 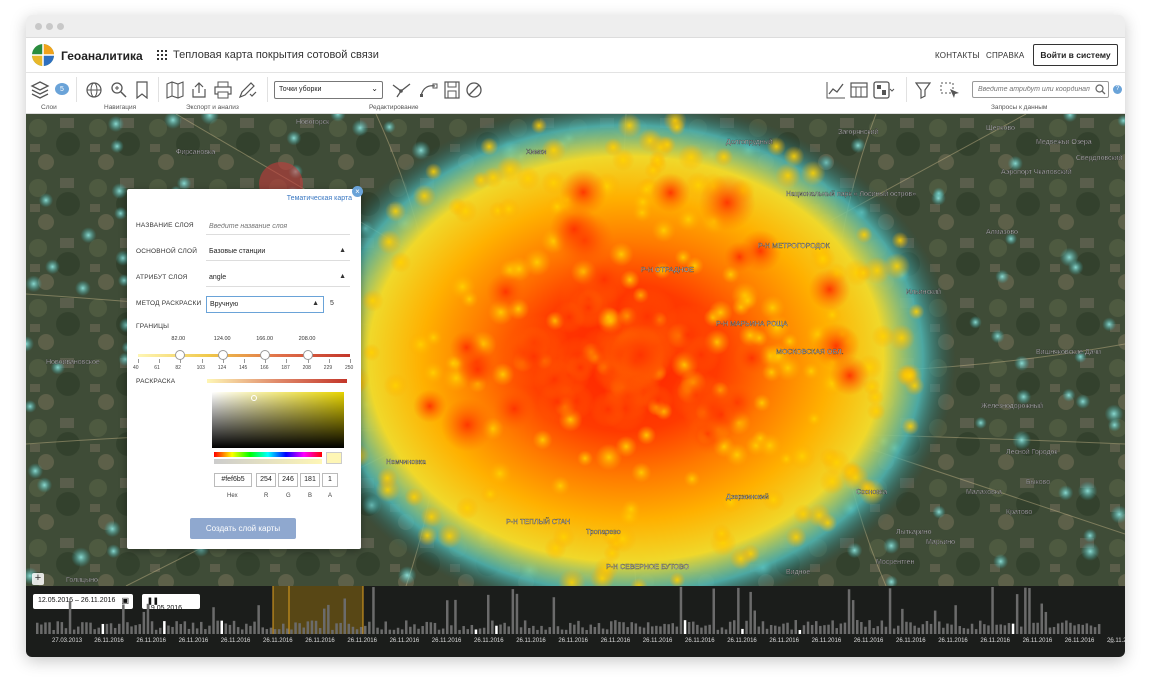 What do you see at coordinates (178, 368) in the screenshot?
I see `slider-tick-label: 82` at bounding box center [178, 368].